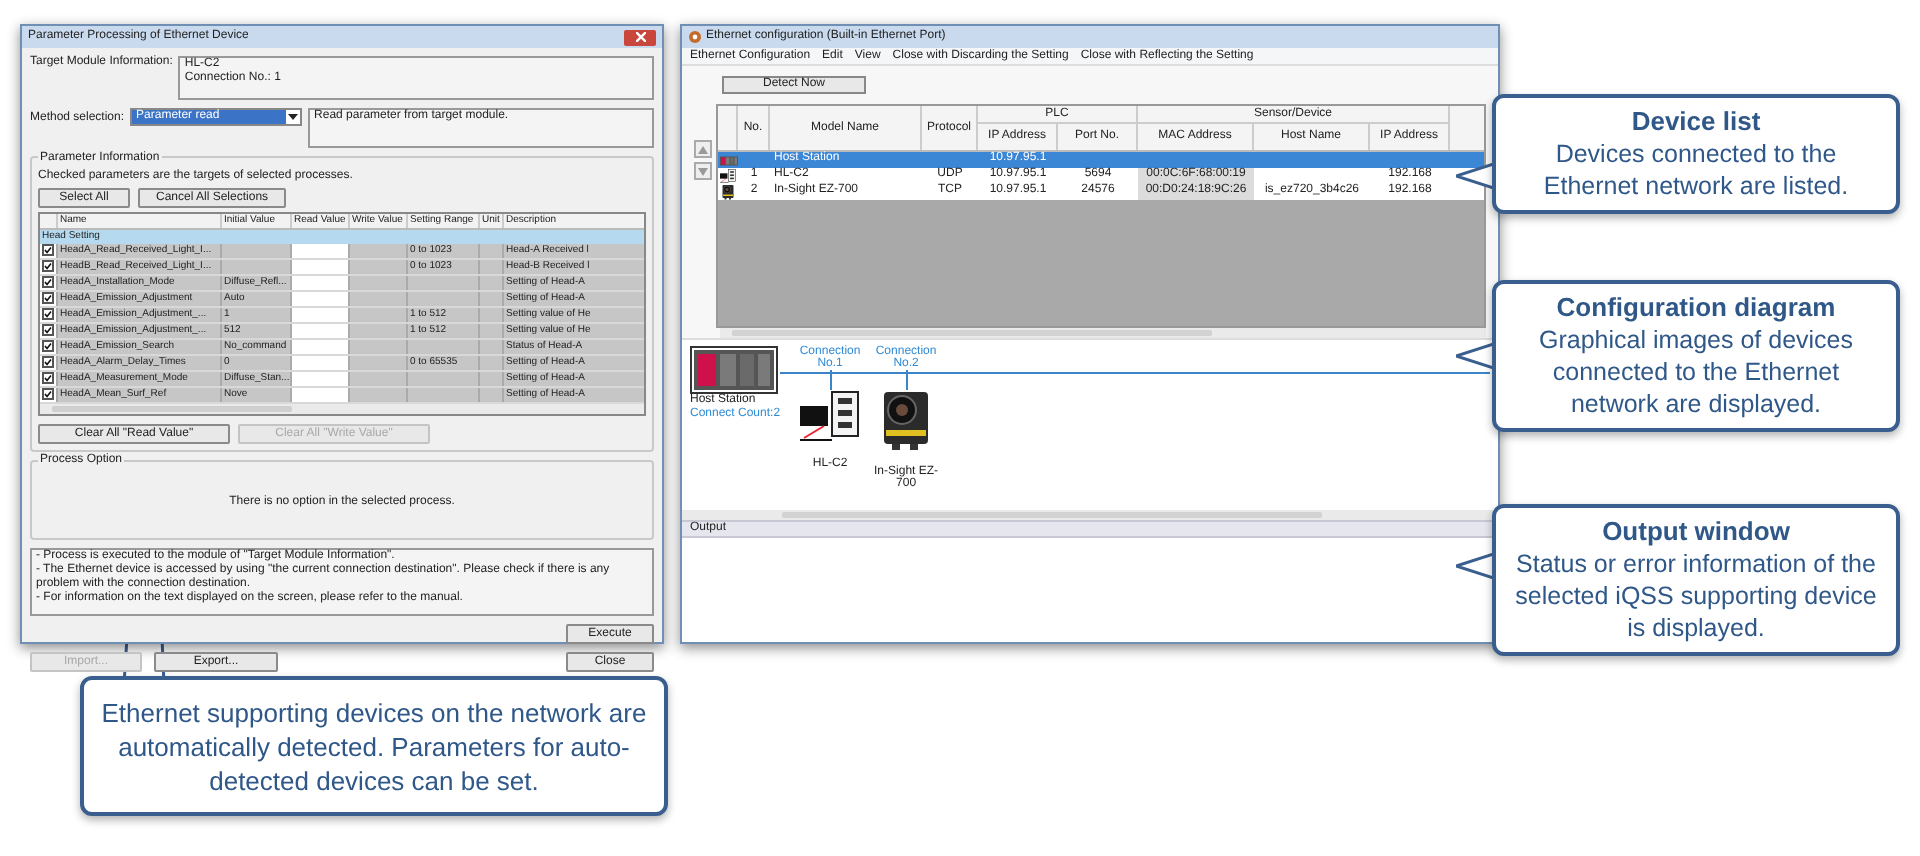 The height and width of the screenshot is (856, 1920). What do you see at coordinates (1696, 308) in the screenshot?
I see `callout-title: Configuration diagram` at bounding box center [1696, 308].